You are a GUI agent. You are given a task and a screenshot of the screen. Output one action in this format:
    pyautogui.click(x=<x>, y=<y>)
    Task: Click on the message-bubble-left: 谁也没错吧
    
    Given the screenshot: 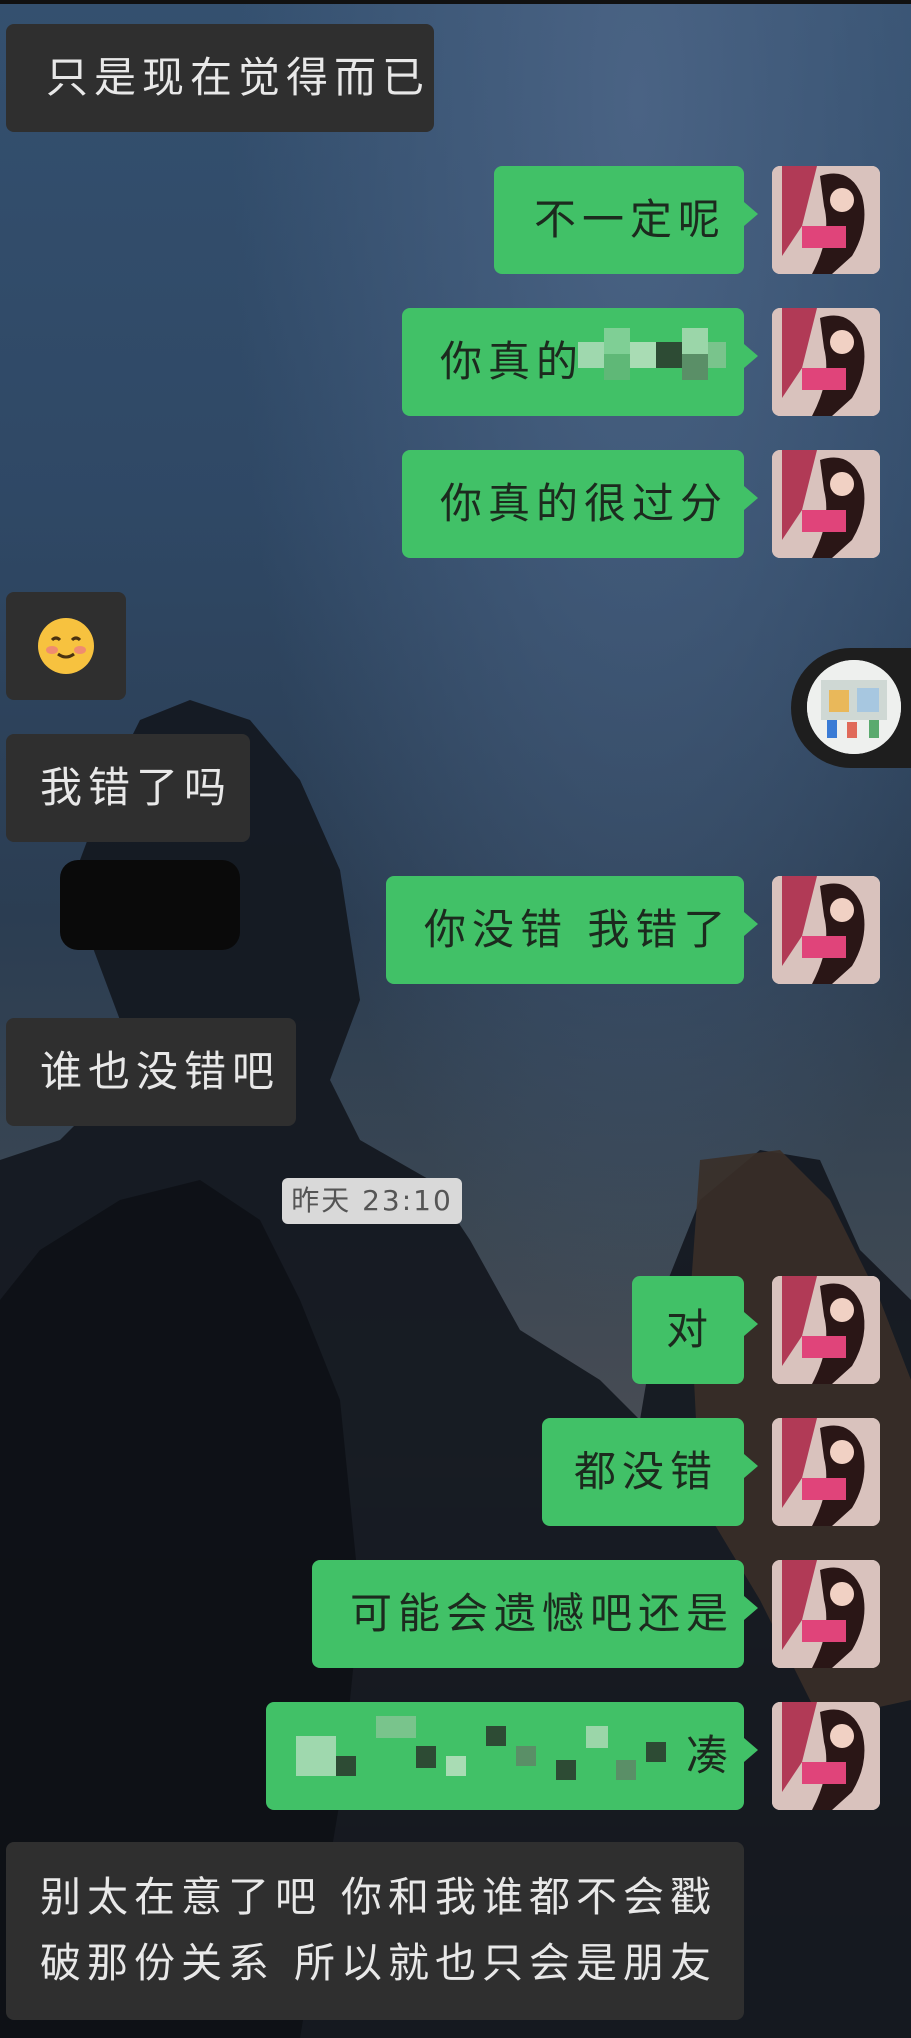 What is the action you would take?
    pyautogui.click(x=151, y=1072)
    